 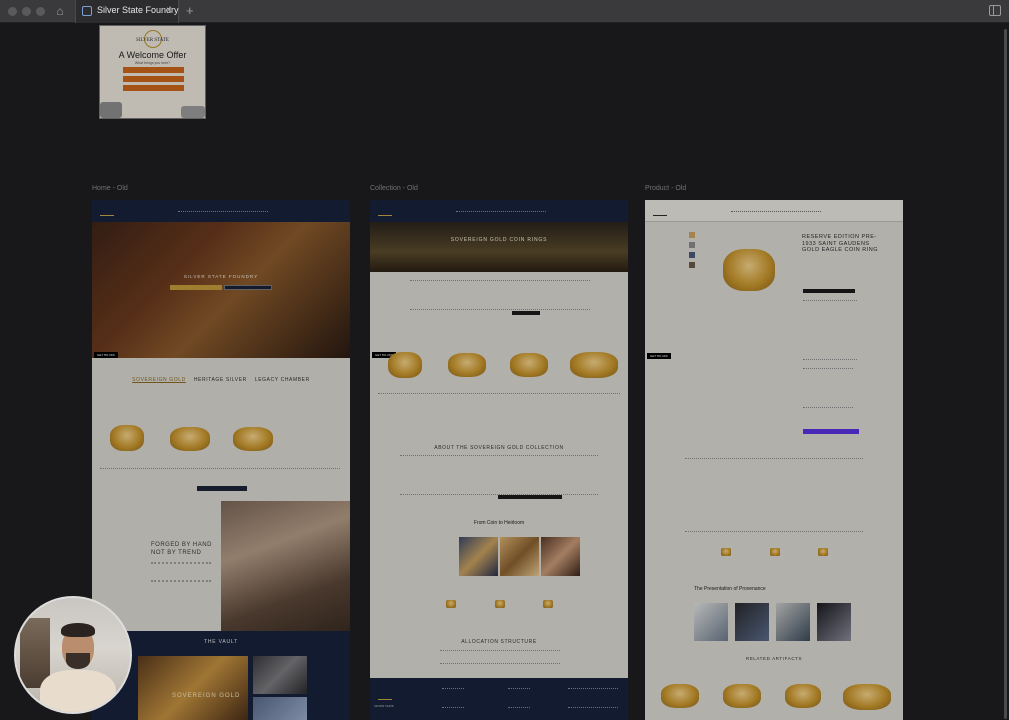 I want to click on buy-now-button, so click(x=831, y=431).